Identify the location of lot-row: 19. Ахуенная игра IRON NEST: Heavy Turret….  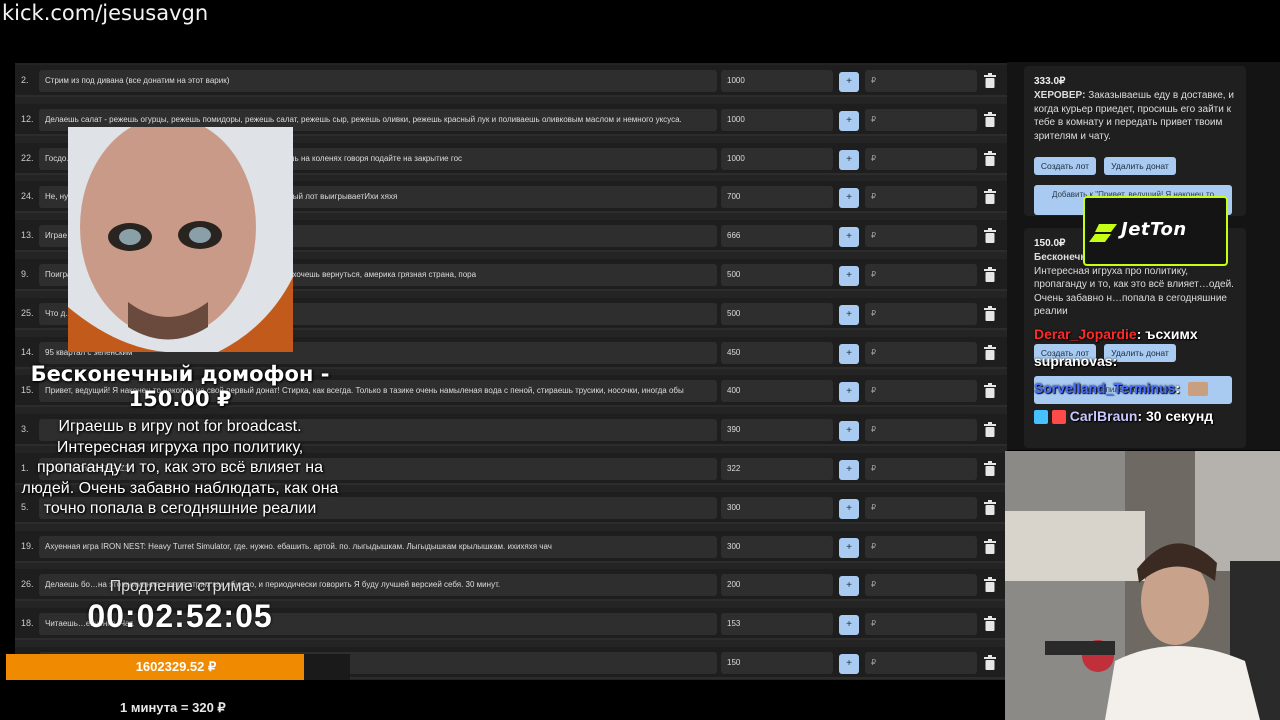
(511, 546).